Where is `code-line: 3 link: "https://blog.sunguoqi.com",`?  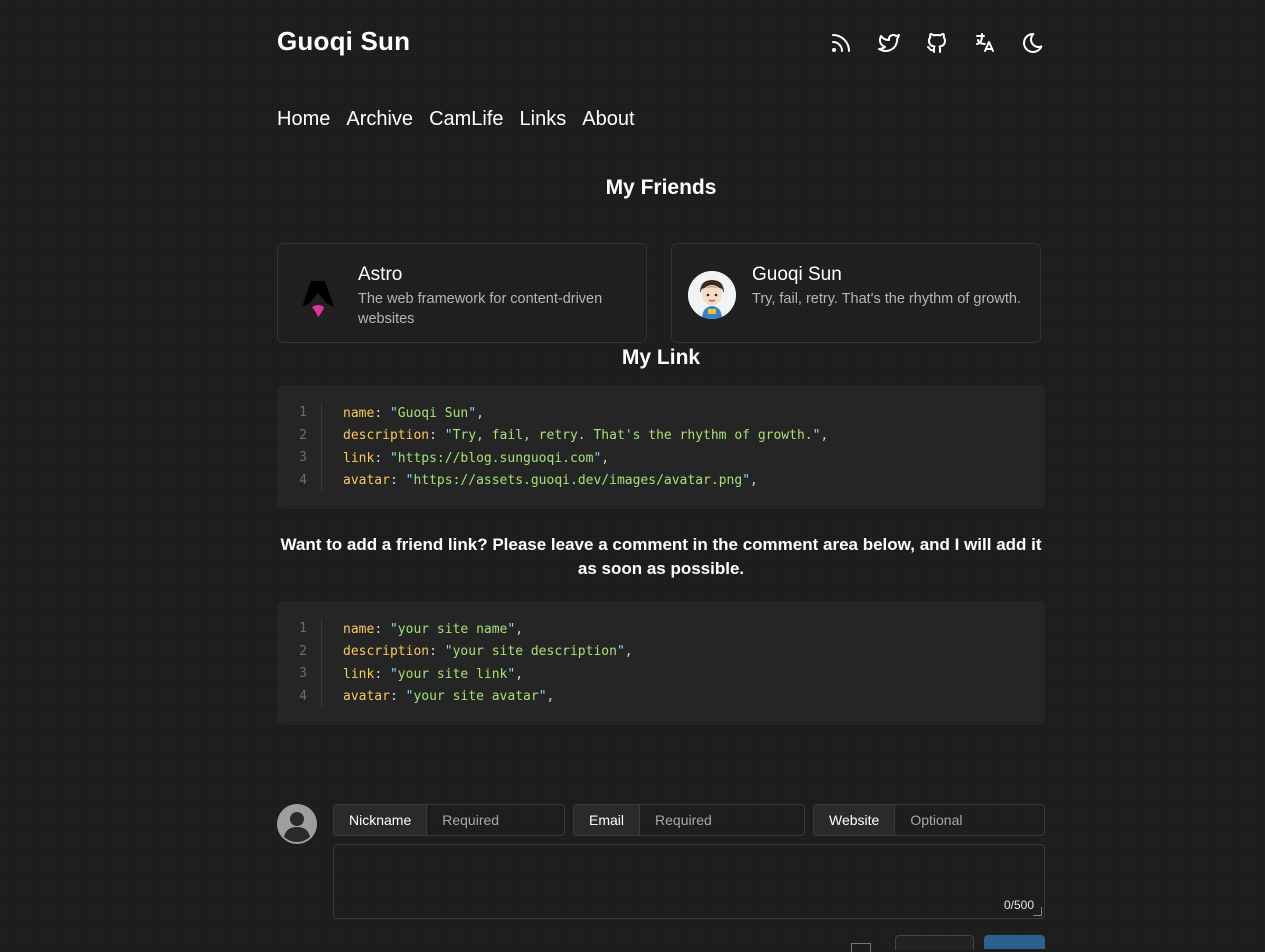 code-line: 3 link: "https://blog.sunguoqi.com", is located at coordinates (661, 458).